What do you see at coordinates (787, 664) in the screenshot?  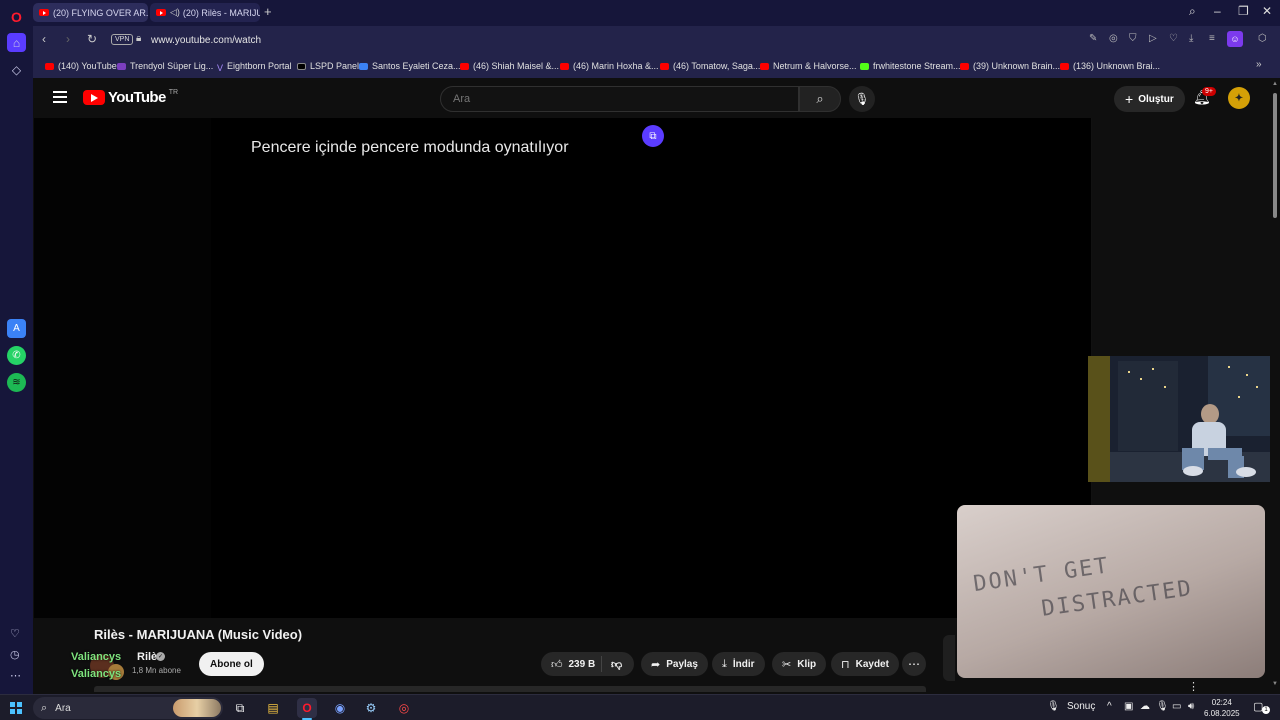 I see `scissors-icon: ✂` at bounding box center [787, 664].